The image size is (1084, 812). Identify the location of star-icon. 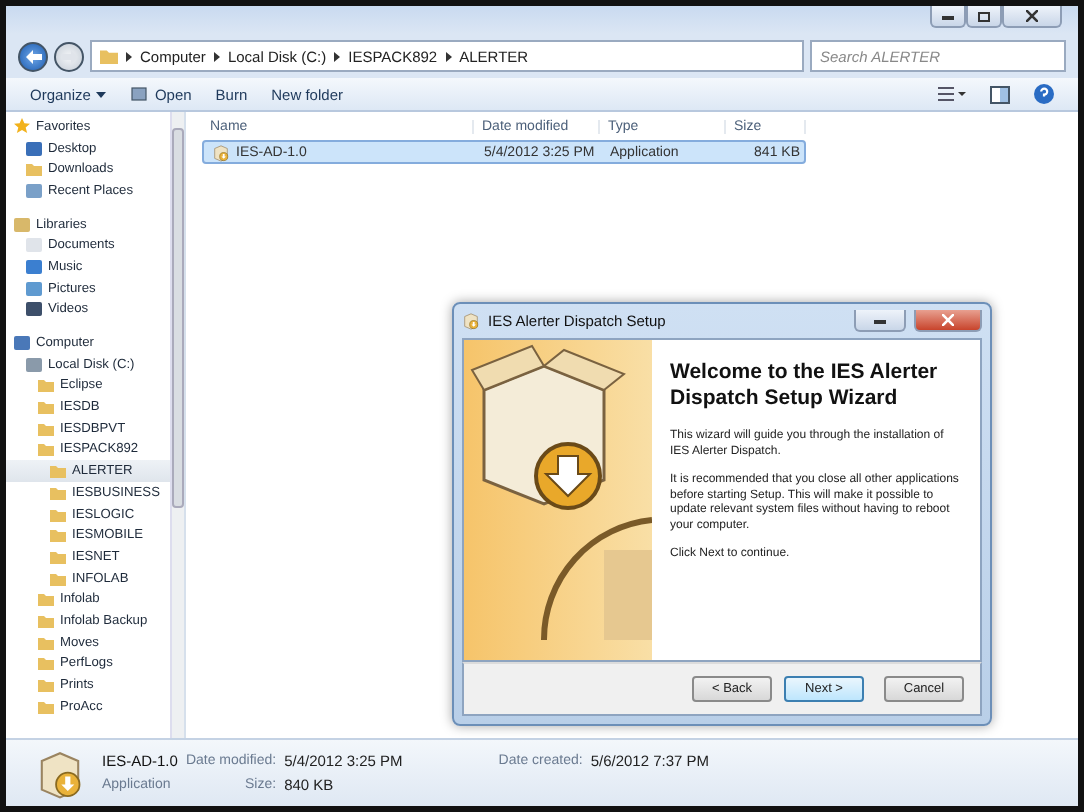
(22, 126).